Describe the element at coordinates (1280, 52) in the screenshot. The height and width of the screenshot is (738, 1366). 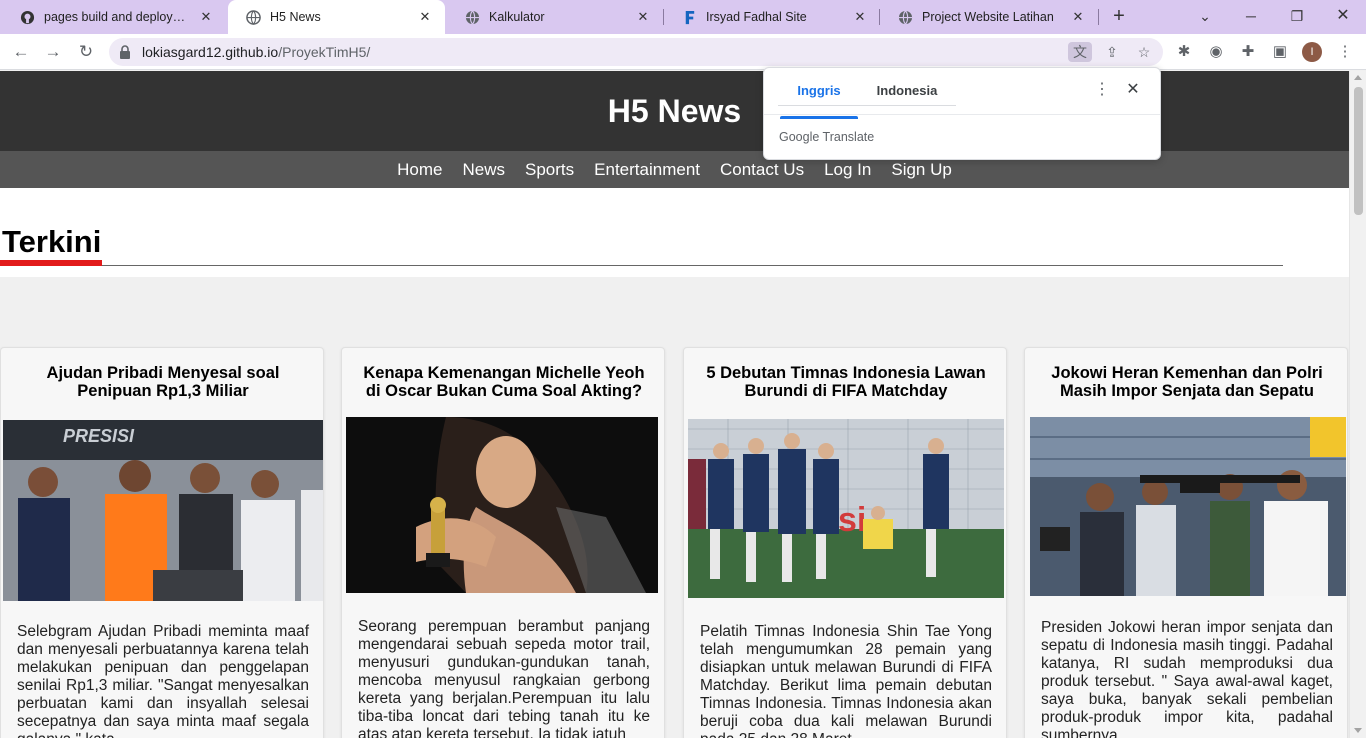
I see `side-panel-icon: ▣` at that location.